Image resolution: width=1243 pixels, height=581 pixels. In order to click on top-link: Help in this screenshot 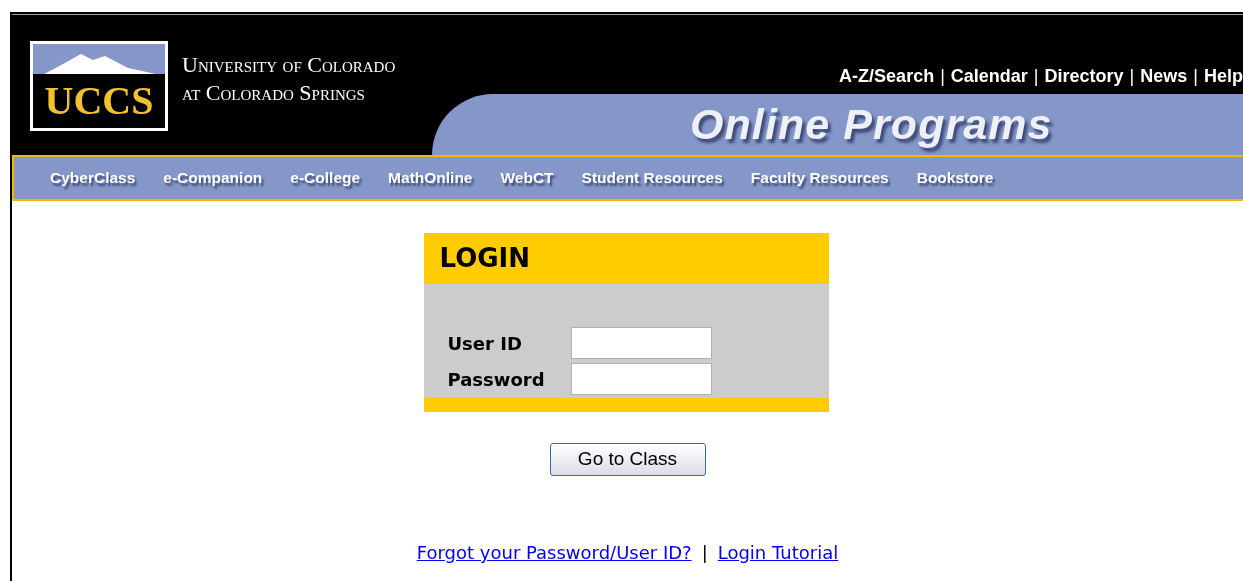, I will do `click(1223, 76)`.